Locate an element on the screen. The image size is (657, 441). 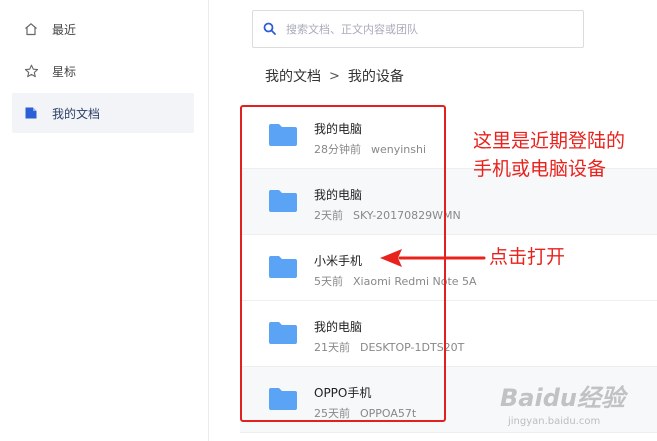
device-time: 2天前 is located at coordinates (328, 215).